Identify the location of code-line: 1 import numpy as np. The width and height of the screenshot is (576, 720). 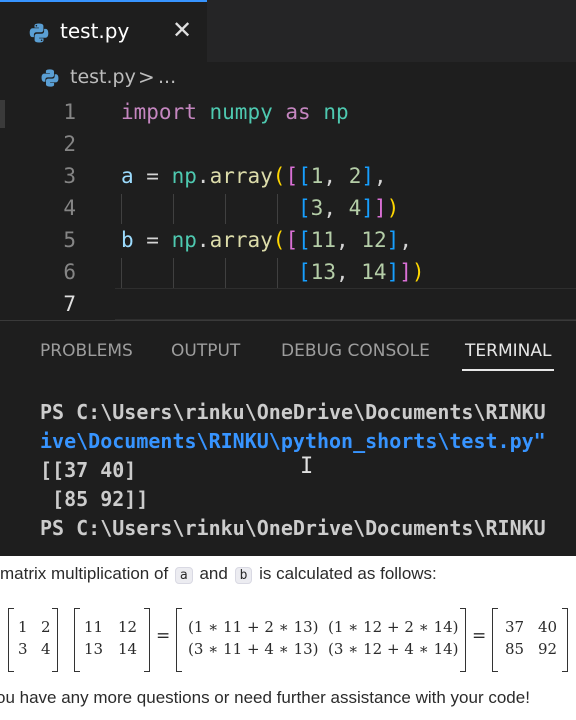
(288, 112).